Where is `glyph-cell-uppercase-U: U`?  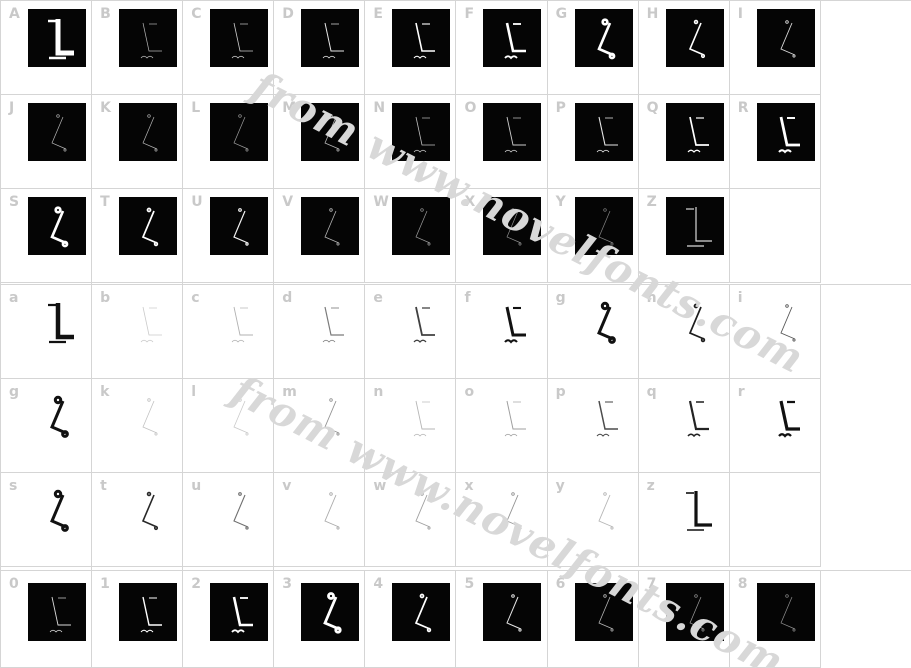
glyph-cell-uppercase-U: U is located at coordinates (229, 236).